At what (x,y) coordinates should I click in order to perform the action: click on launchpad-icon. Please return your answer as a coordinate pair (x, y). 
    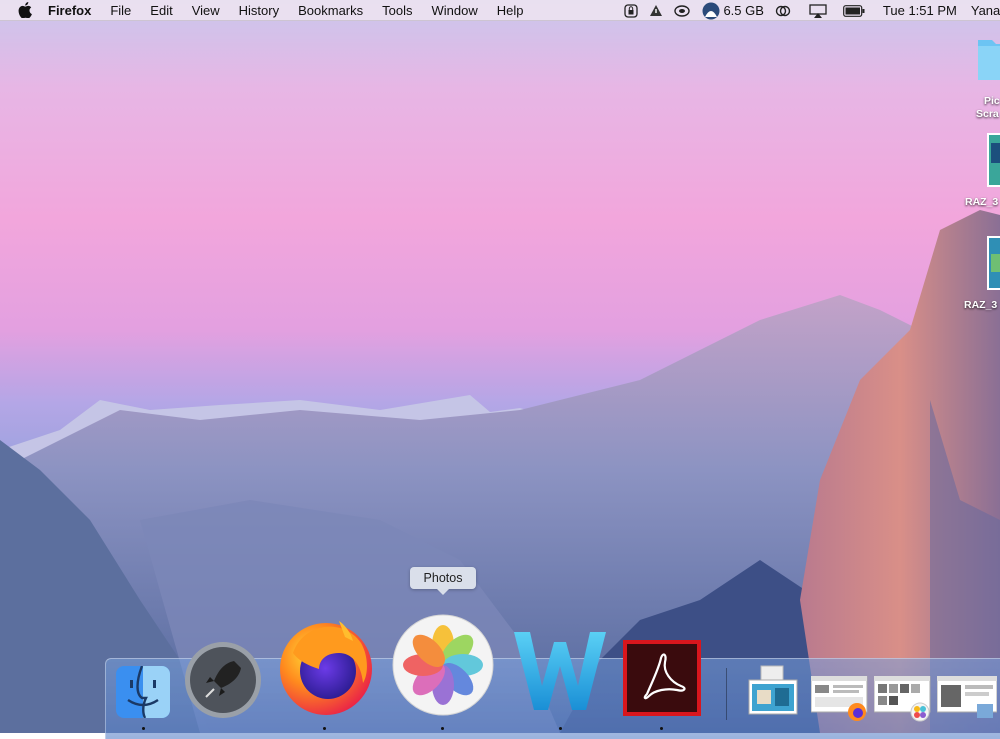
    Looking at the image, I should click on (223, 680).